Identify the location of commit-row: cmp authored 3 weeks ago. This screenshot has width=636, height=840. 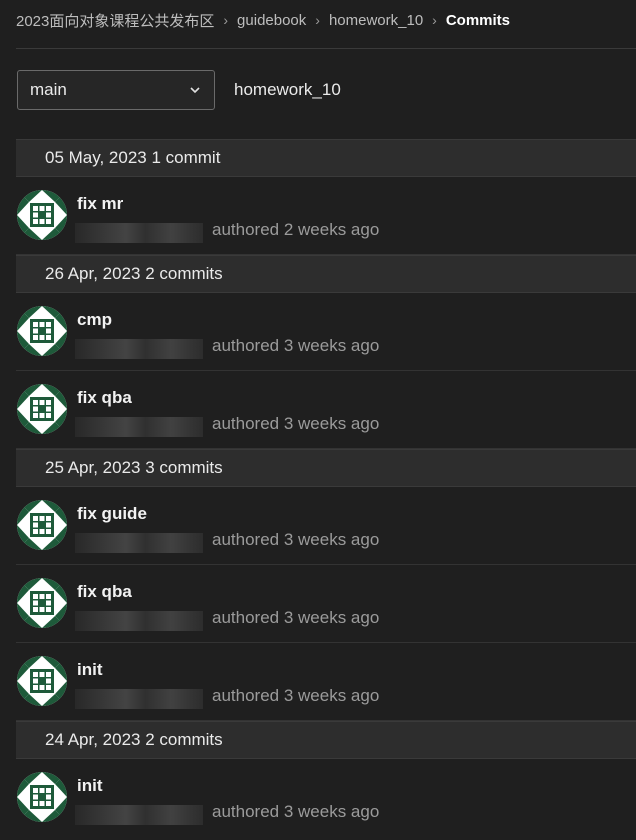
(326, 332).